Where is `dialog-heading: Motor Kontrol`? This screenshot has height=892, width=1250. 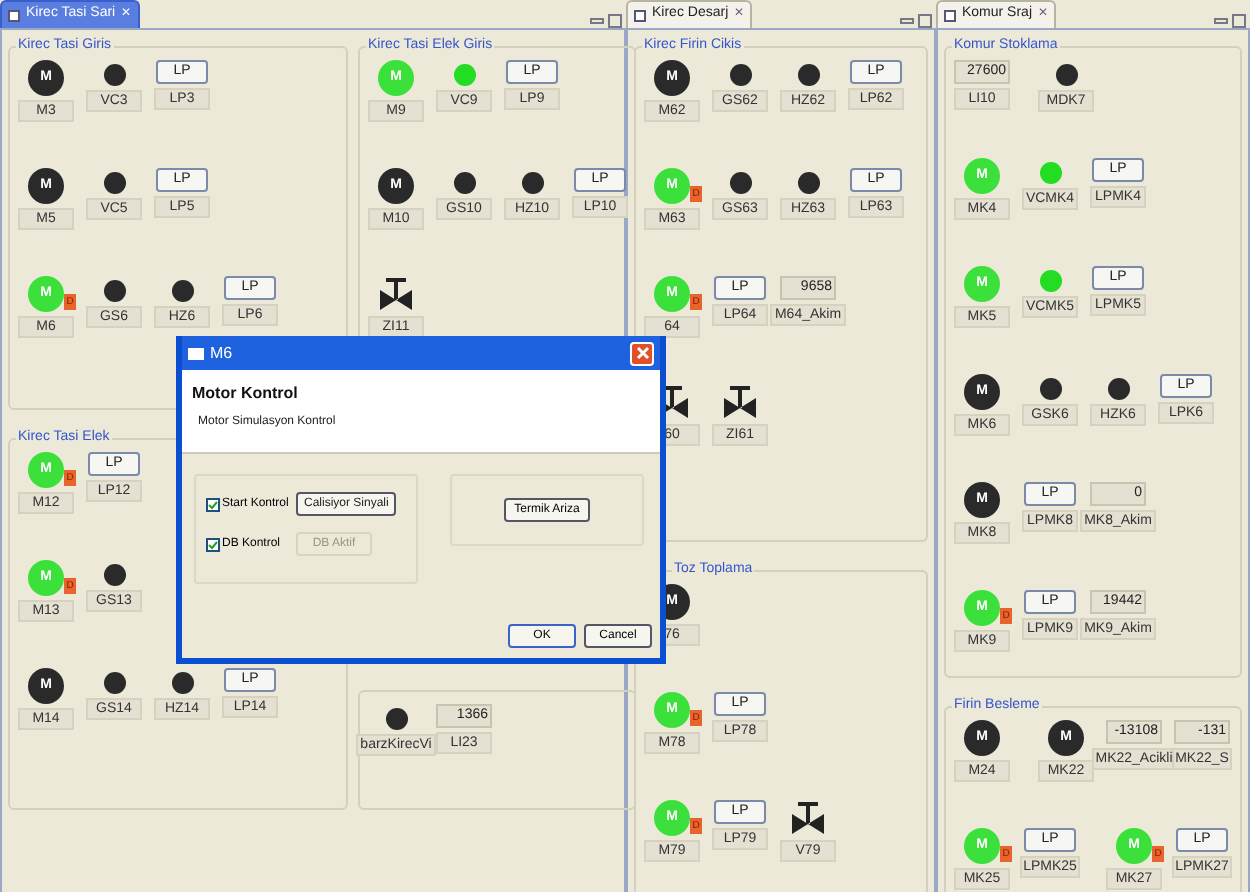
dialog-heading: Motor Kontrol is located at coordinates (246, 394).